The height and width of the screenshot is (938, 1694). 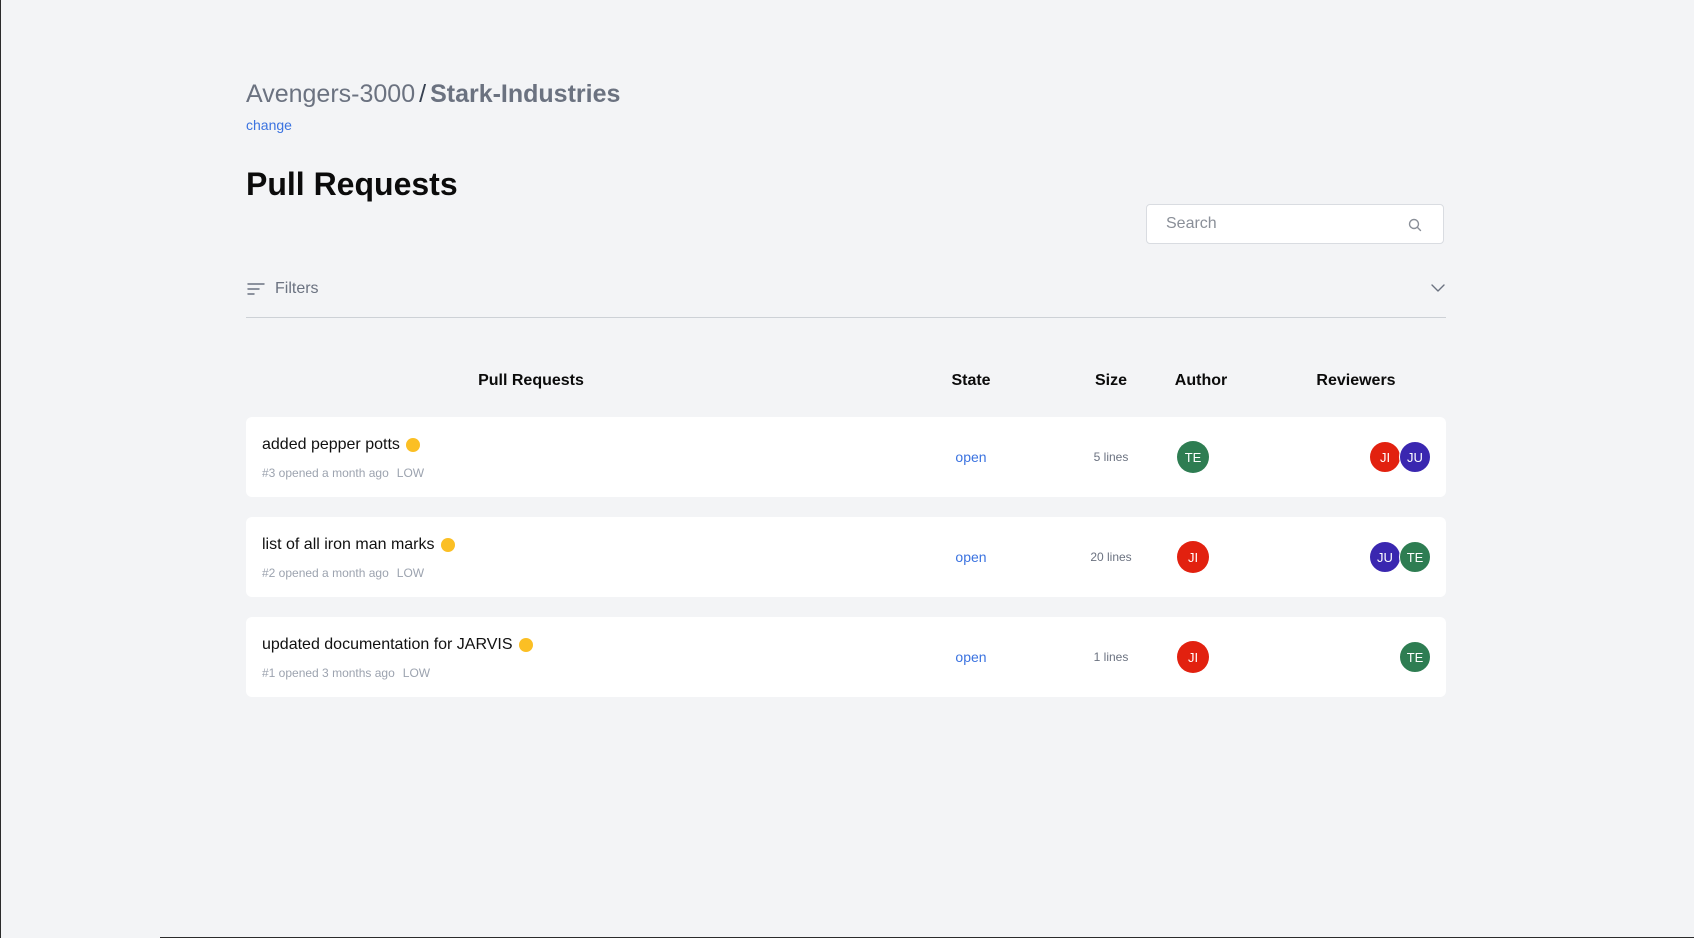 I want to click on pr-size: 20 lines, so click(x=1111, y=557).